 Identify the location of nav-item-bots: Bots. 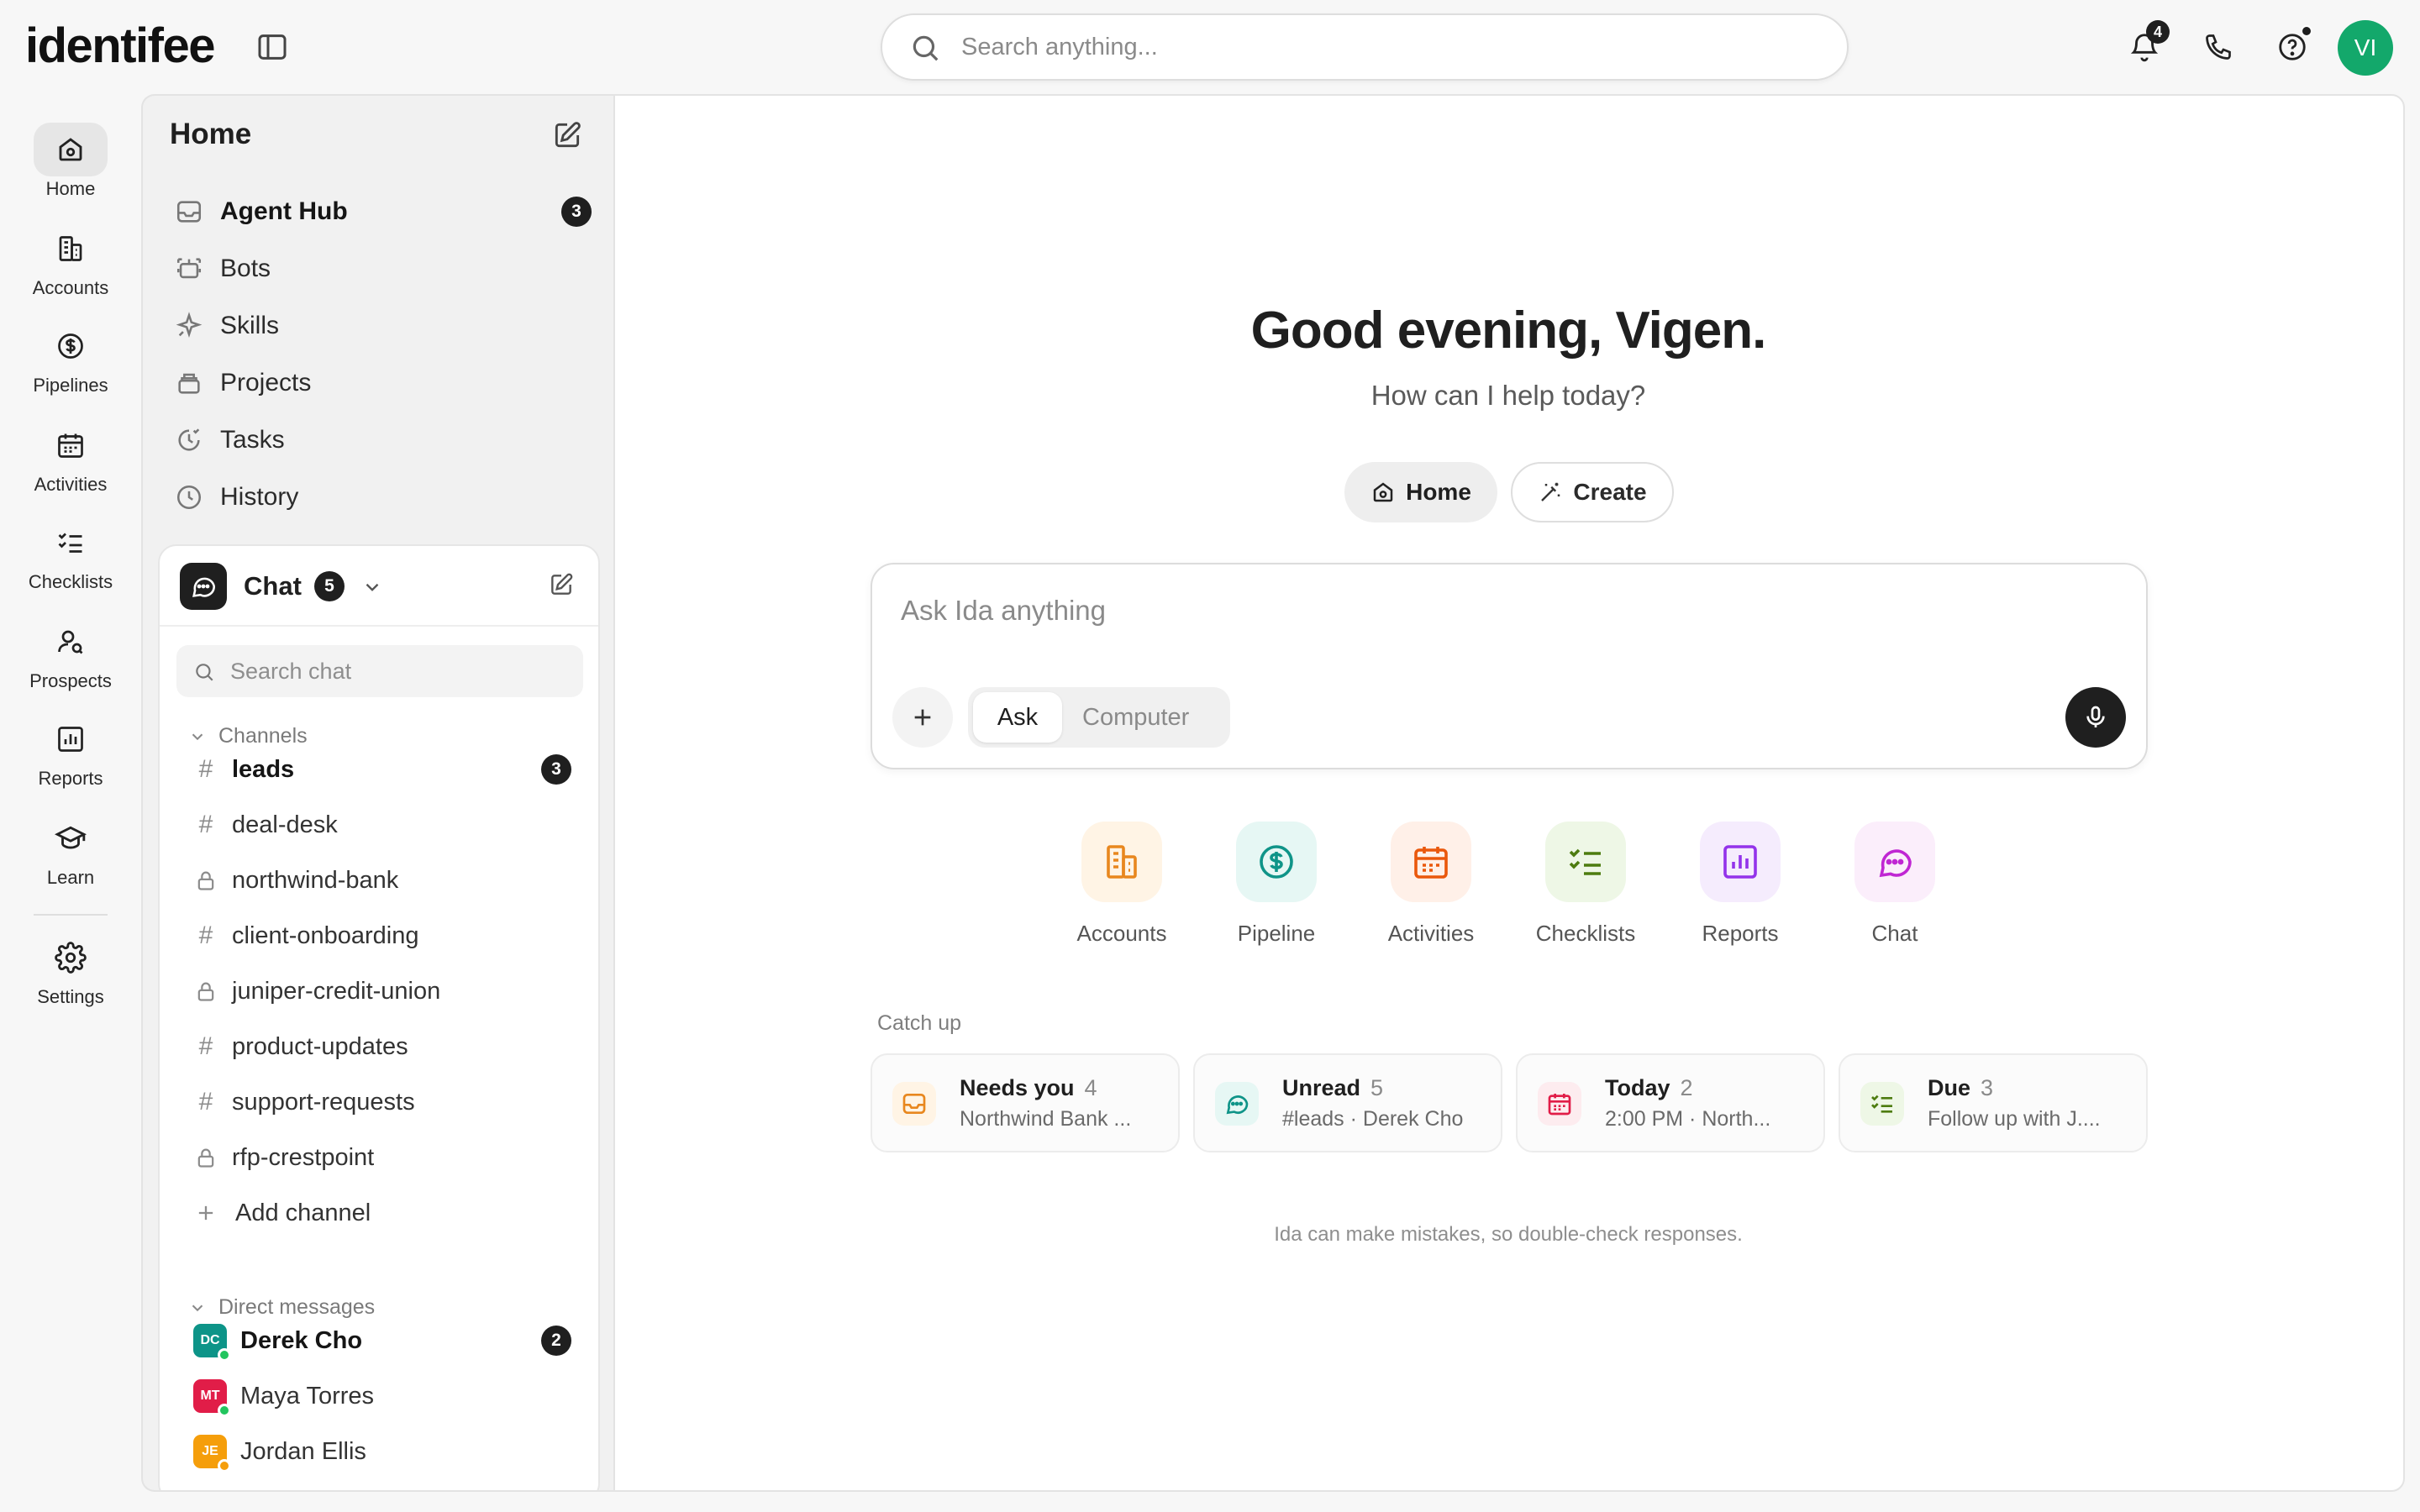
(383, 269).